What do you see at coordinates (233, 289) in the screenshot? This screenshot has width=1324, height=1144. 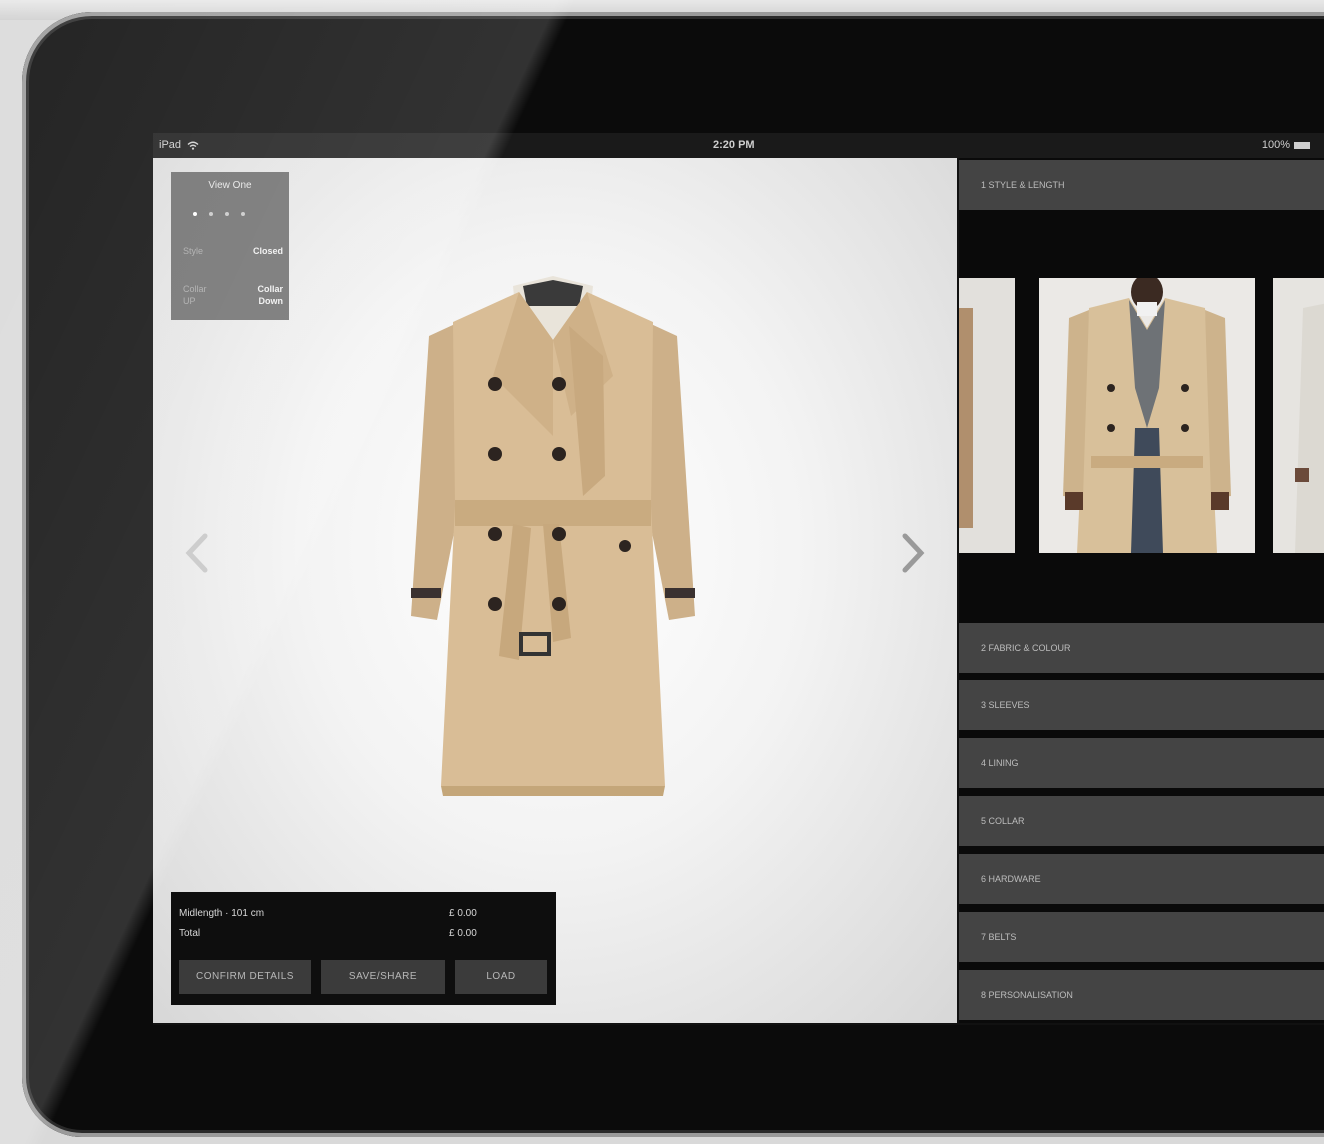 I see `view-row-collar: Collar Collar` at bounding box center [233, 289].